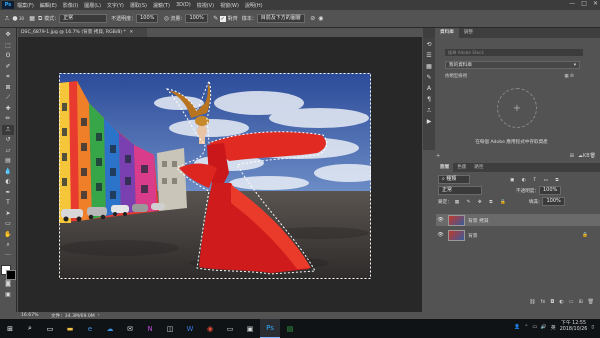 The image size is (600, 338). What do you see at coordinates (254, 5) in the screenshot?
I see `menu-help: 說明(H)` at bounding box center [254, 5].